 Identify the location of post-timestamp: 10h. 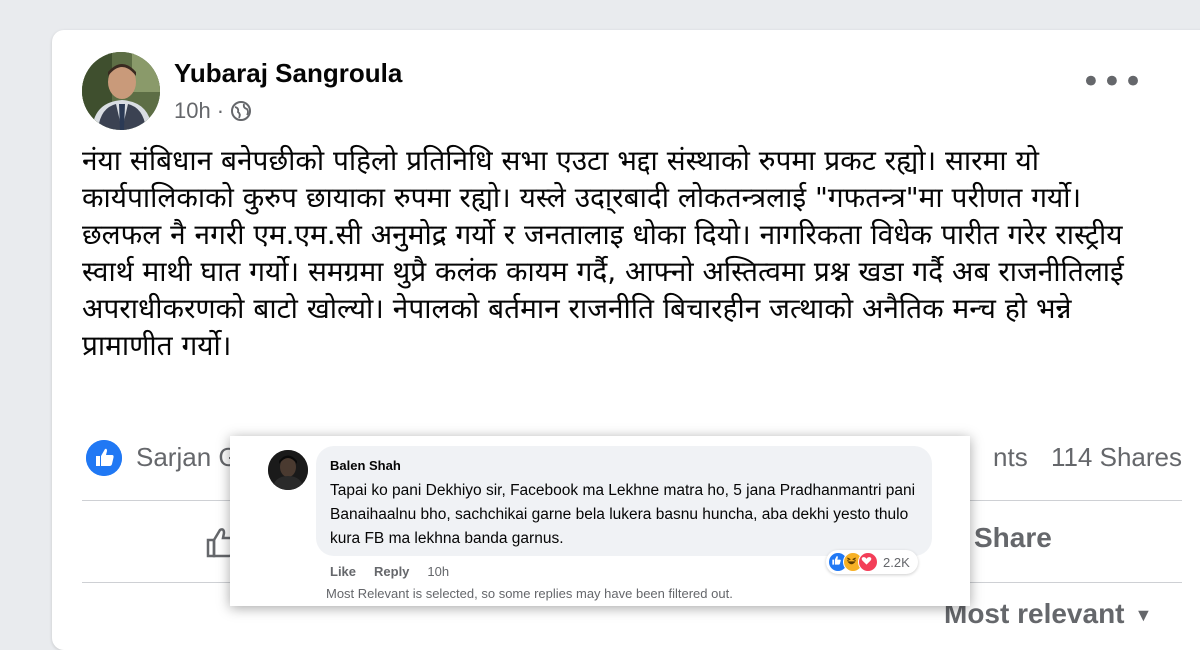
(192, 111).